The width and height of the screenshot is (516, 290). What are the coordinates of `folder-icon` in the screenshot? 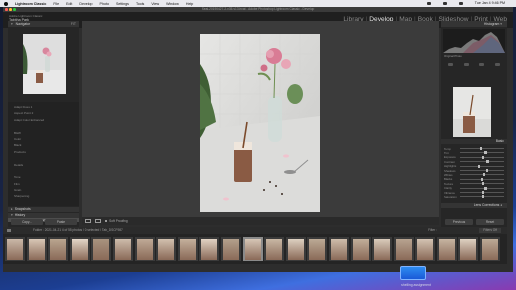 It's located at (413, 273).